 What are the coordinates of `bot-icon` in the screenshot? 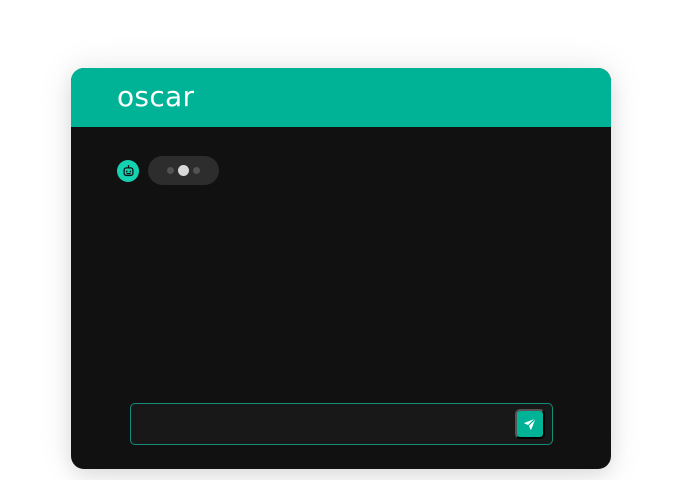 It's located at (128, 170).